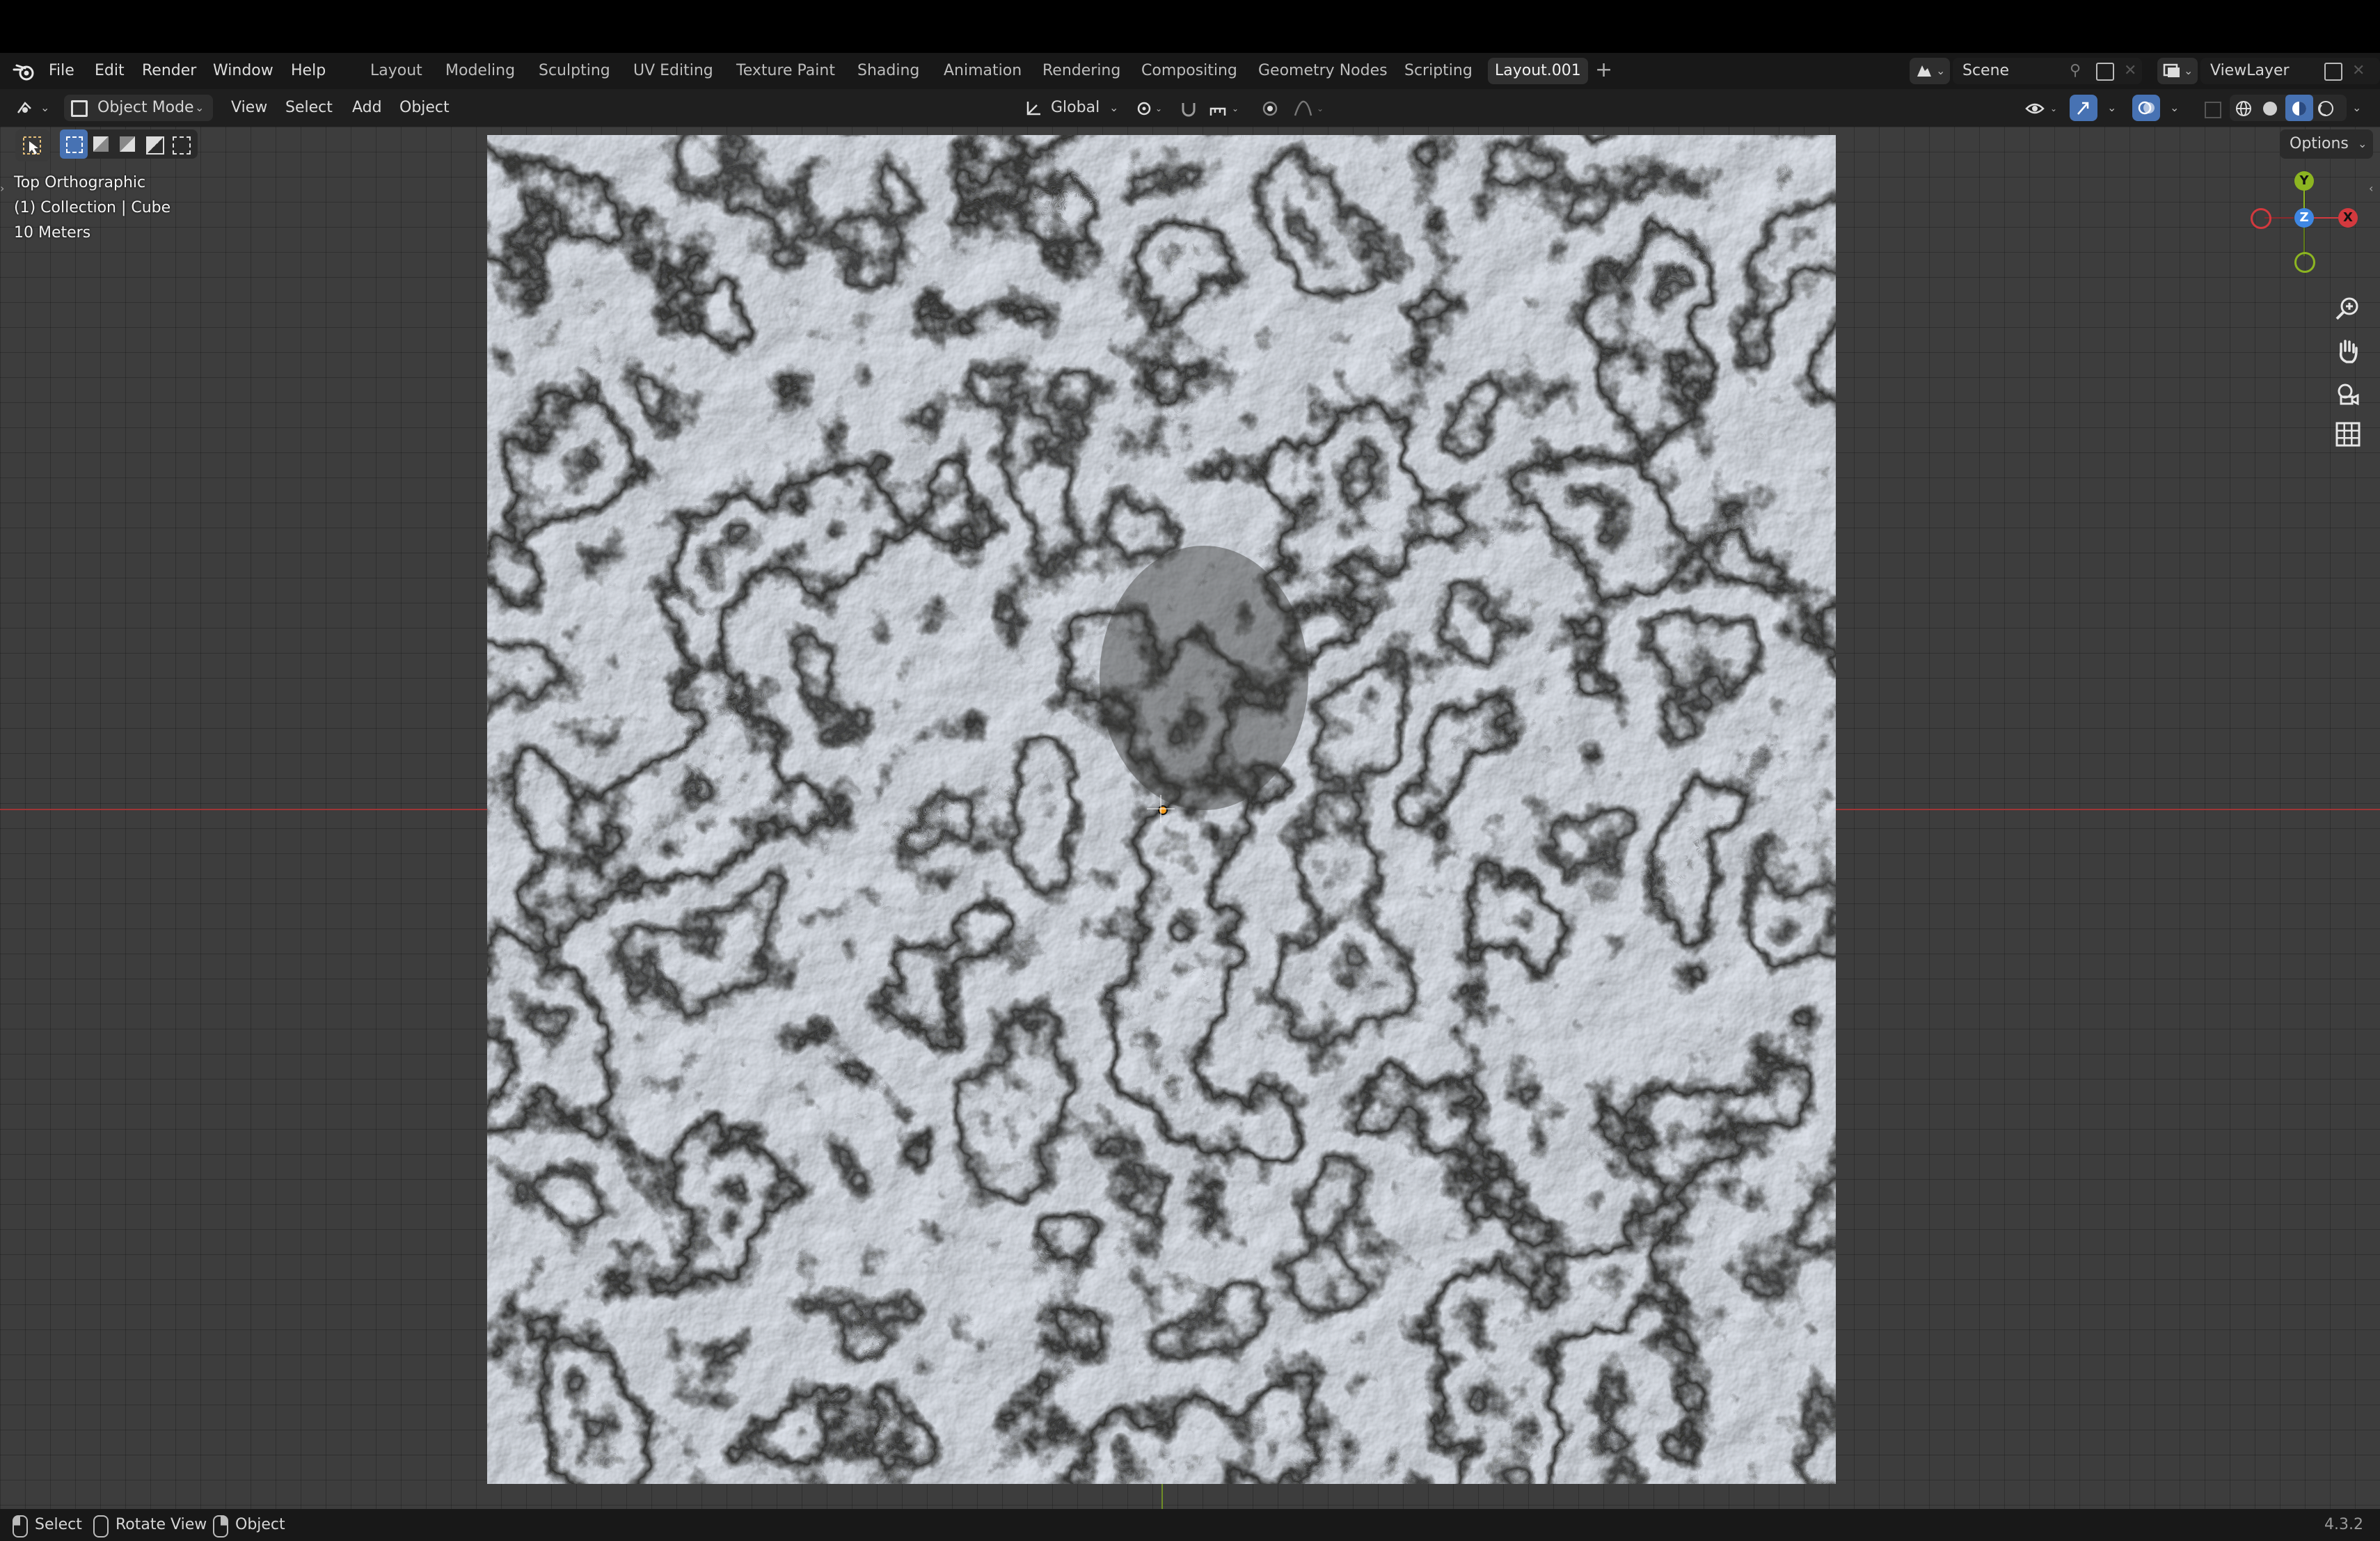 This screenshot has width=2380, height=1541. Describe the element at coordinates (1150, 108) in the screenshot. I see `pivot-icon: ⌄` at that location.